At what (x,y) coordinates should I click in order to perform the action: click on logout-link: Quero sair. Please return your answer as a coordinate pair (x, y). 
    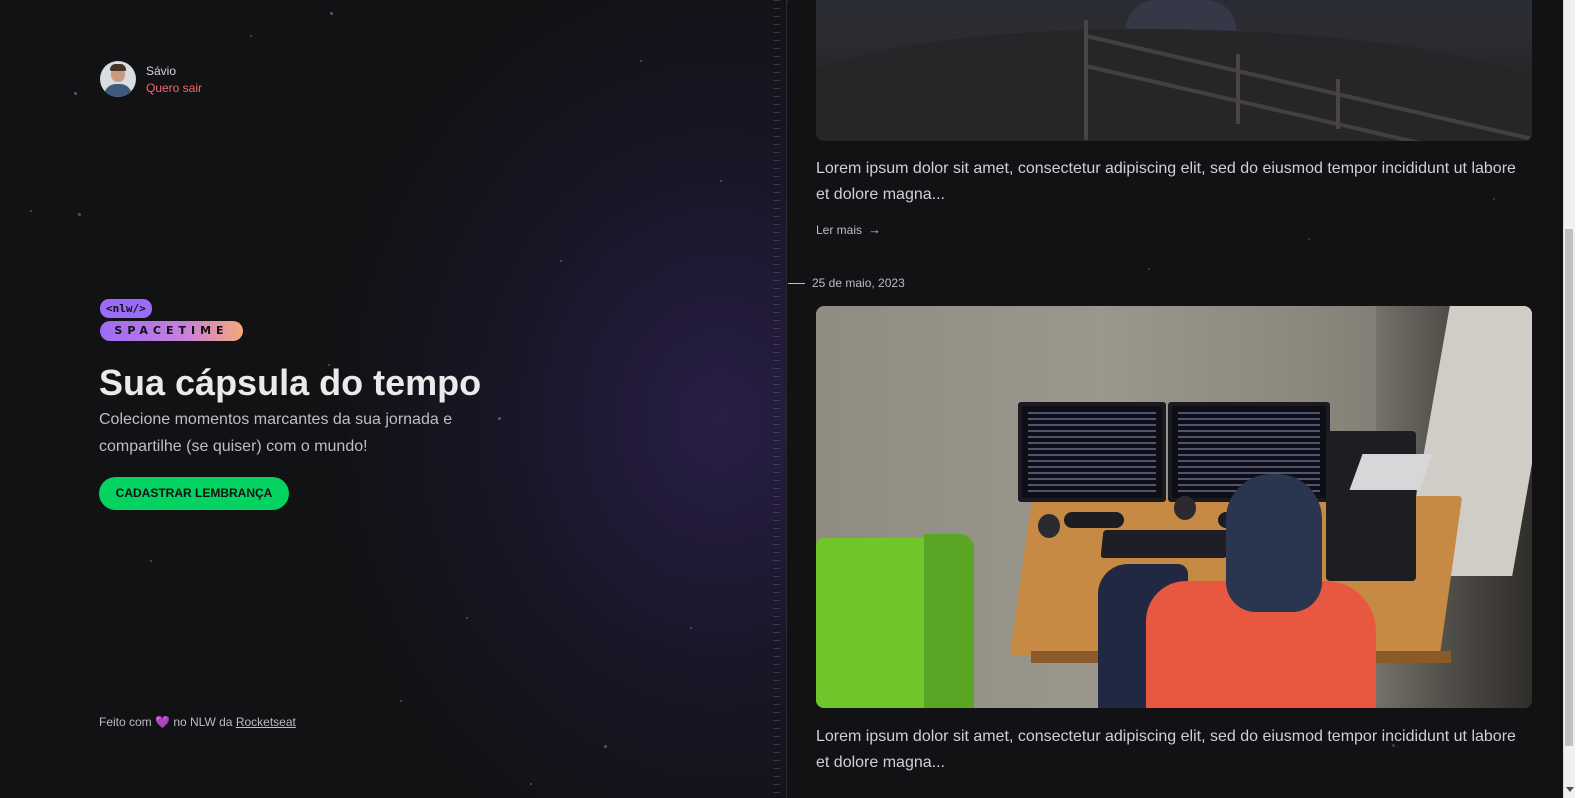
    Looking at the image, I should click on (174, 88).